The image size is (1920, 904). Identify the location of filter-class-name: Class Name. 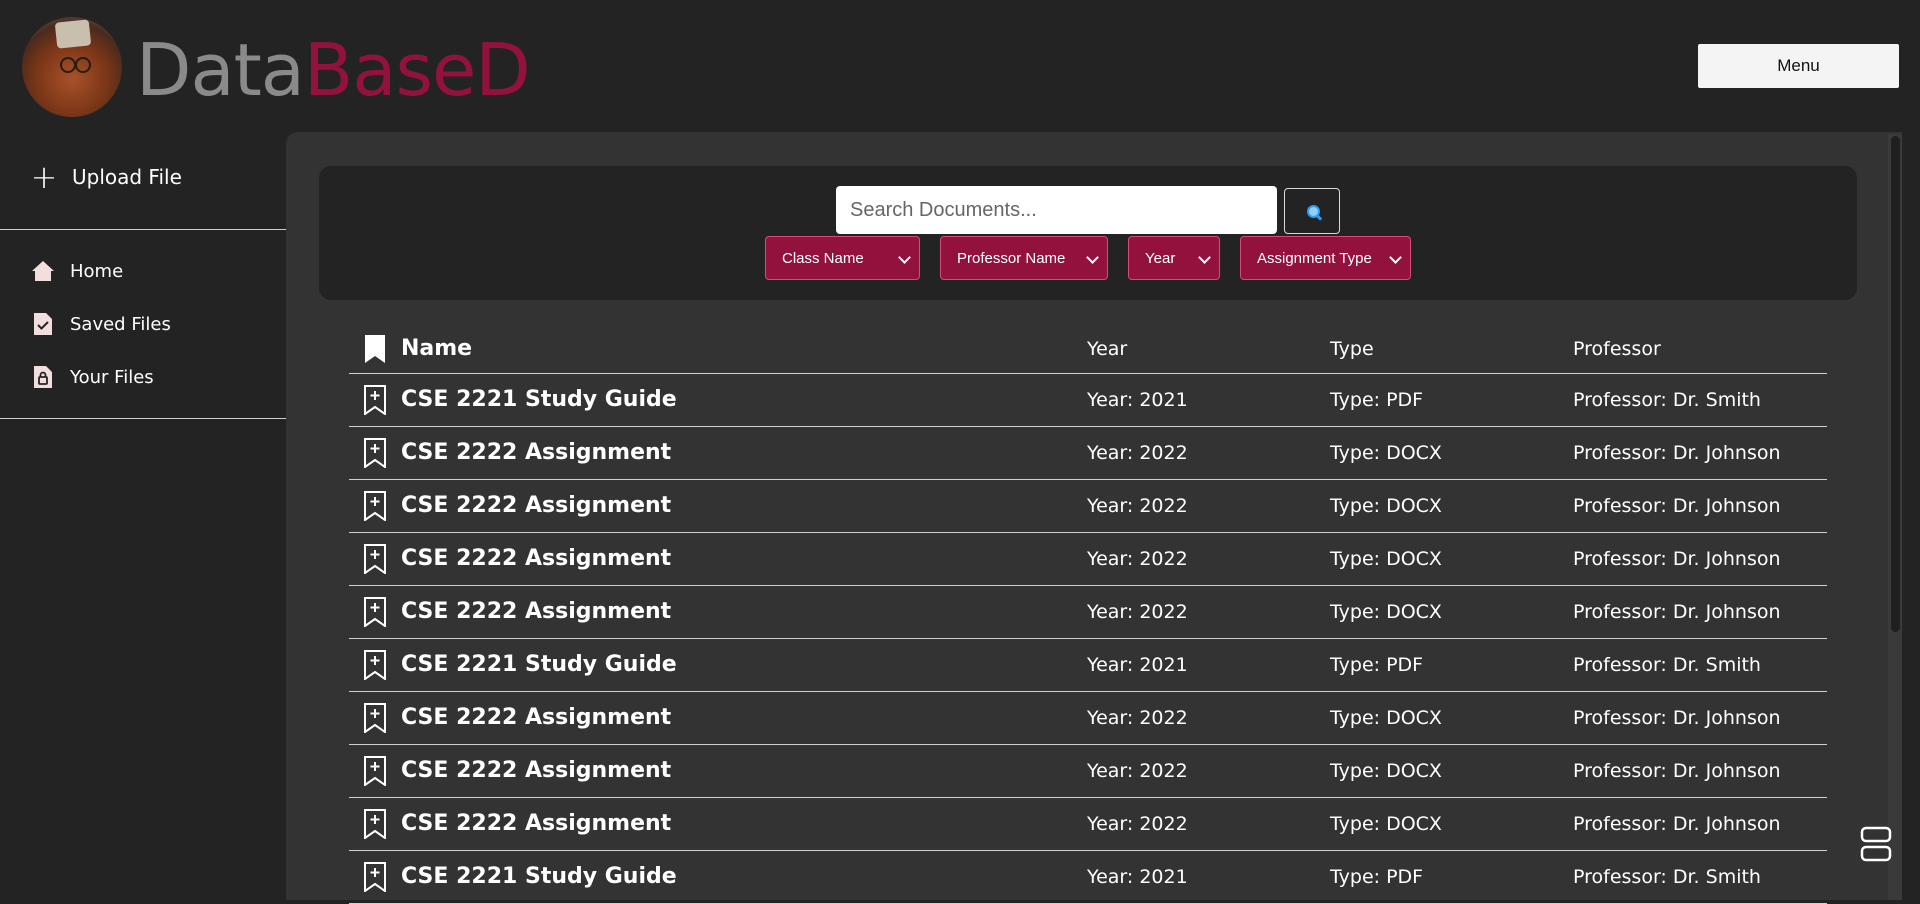
(842, 258).